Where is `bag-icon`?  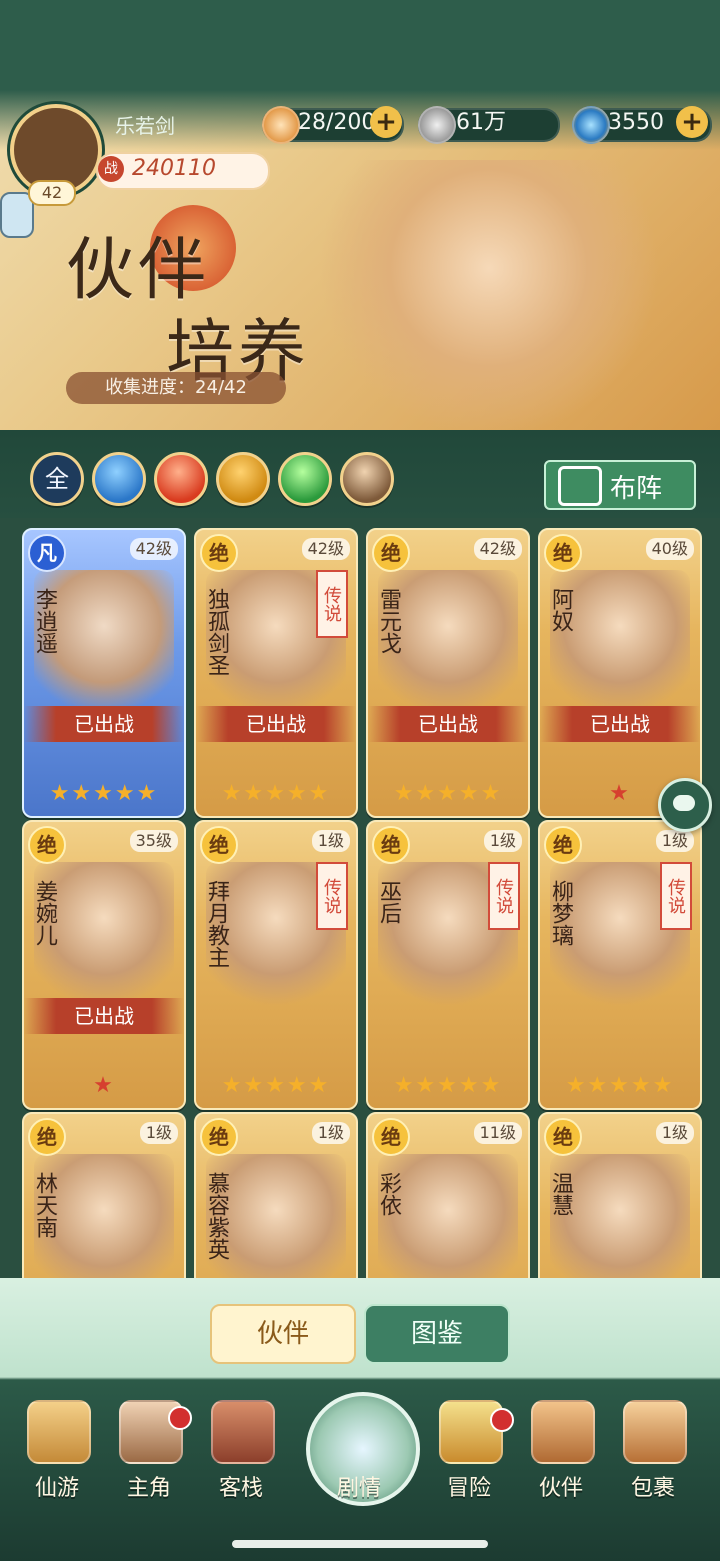
bag-icon is located at coordinates (655, 1432).